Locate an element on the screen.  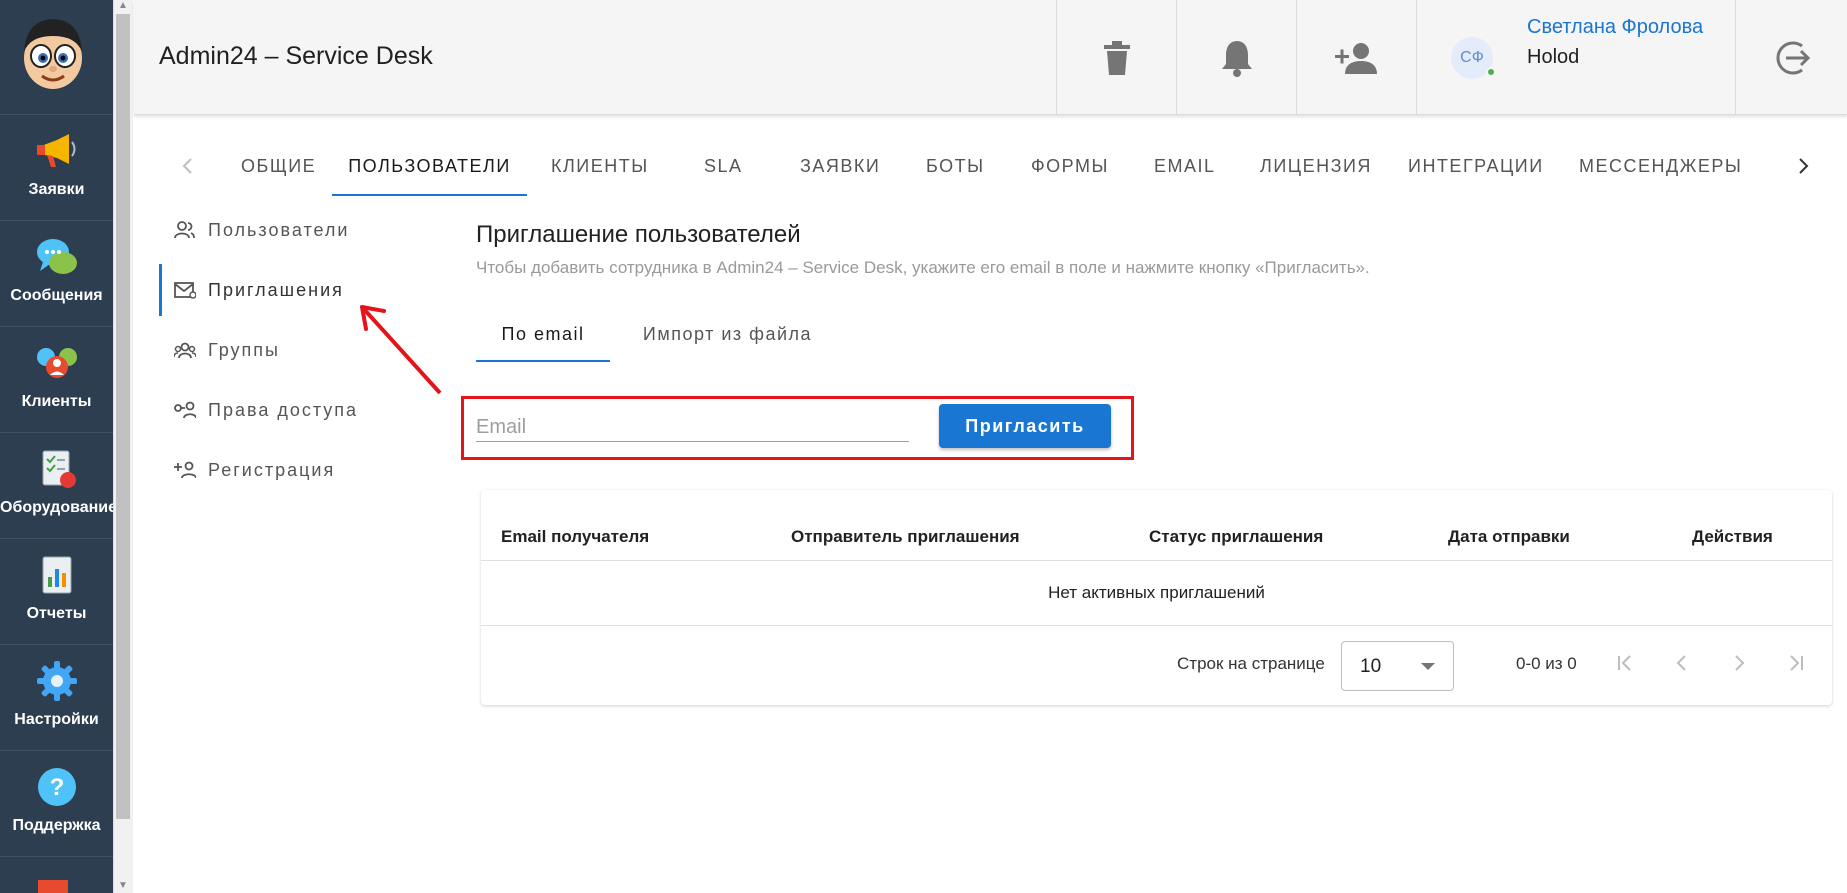
column-header-sender: Отправитель приглашения is located at coordinates (905, 537).